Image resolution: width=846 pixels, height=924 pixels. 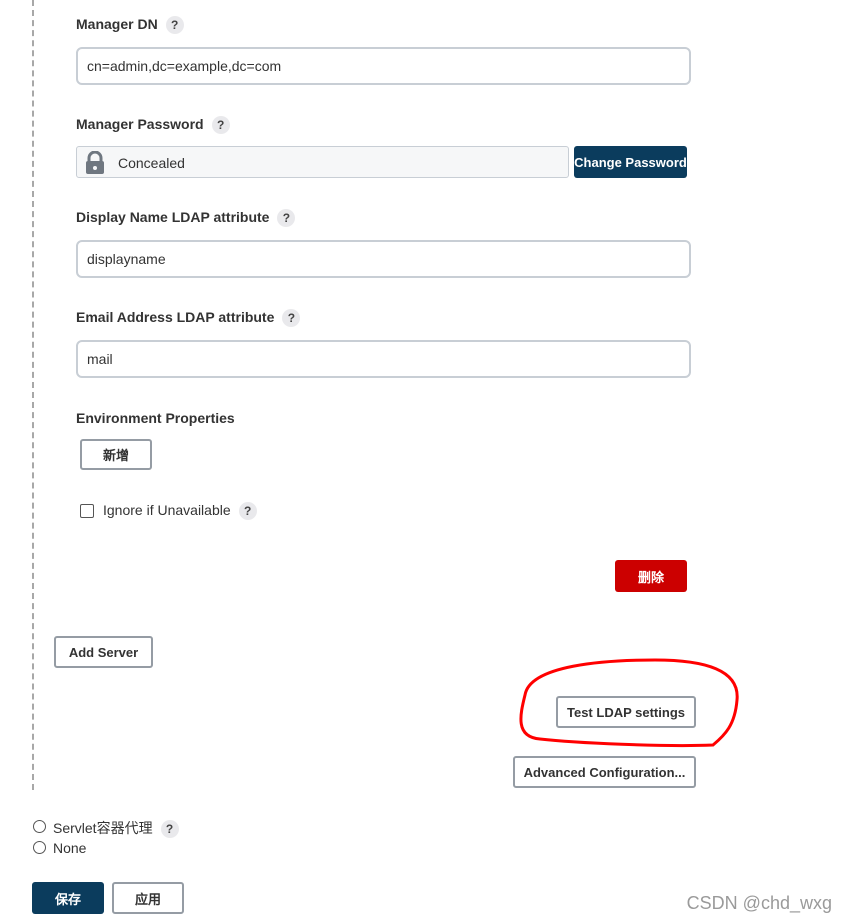 What do you see at coordinates (186, 218) in the screenshot?
I see `display-name-attr-label: Display Name LDAP attribute?` at bounding box center [186, 218].